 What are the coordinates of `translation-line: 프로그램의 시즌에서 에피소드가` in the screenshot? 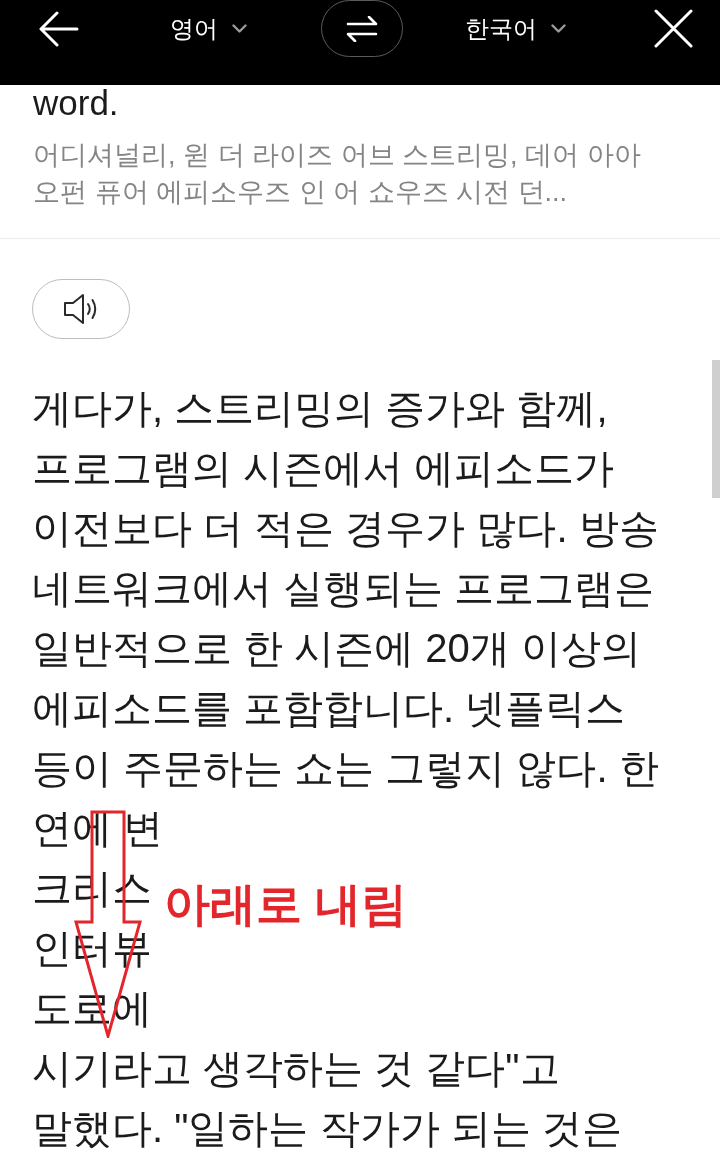 It's located at (323, 468).